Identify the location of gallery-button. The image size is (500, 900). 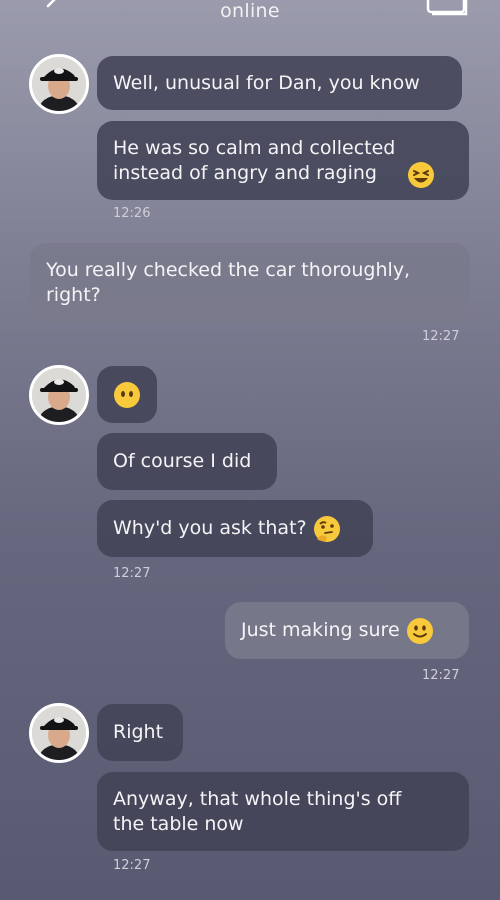
(447, 9).